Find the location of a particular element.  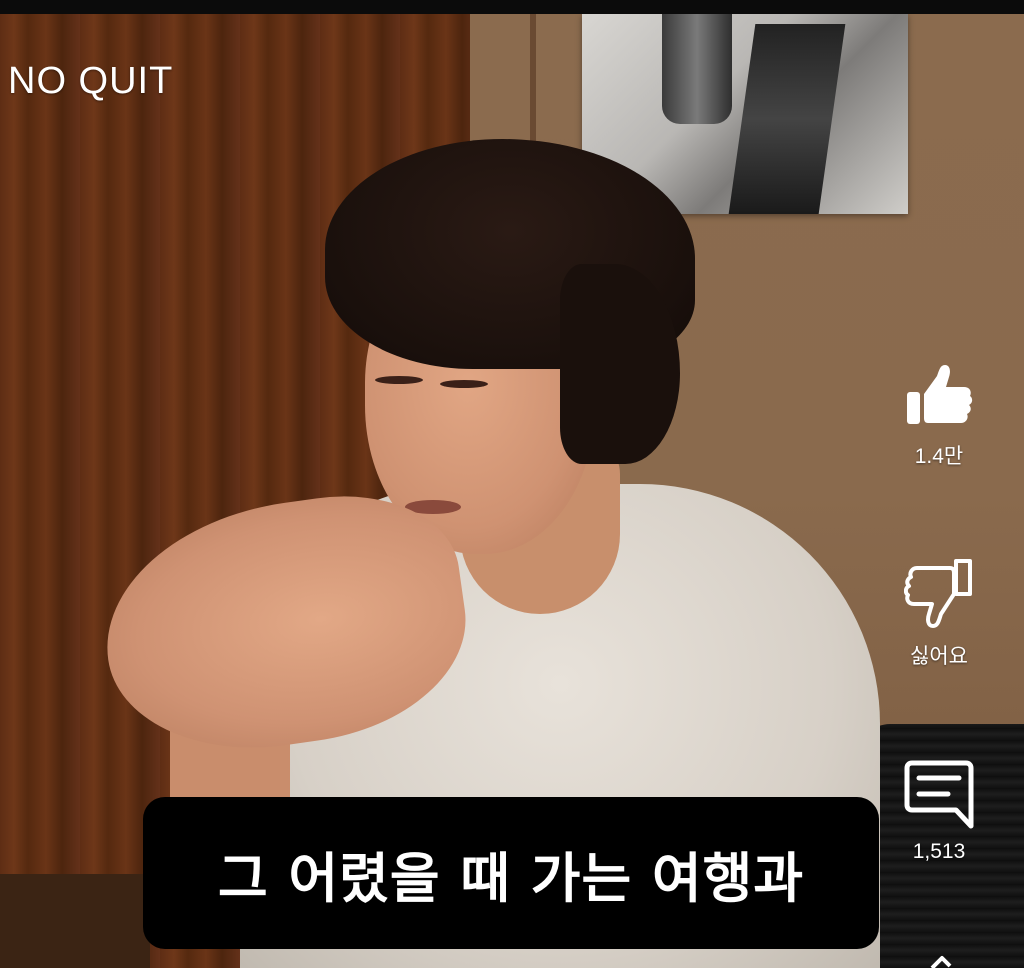

comments-button: 1,513 is located at coordinates (939, 811).